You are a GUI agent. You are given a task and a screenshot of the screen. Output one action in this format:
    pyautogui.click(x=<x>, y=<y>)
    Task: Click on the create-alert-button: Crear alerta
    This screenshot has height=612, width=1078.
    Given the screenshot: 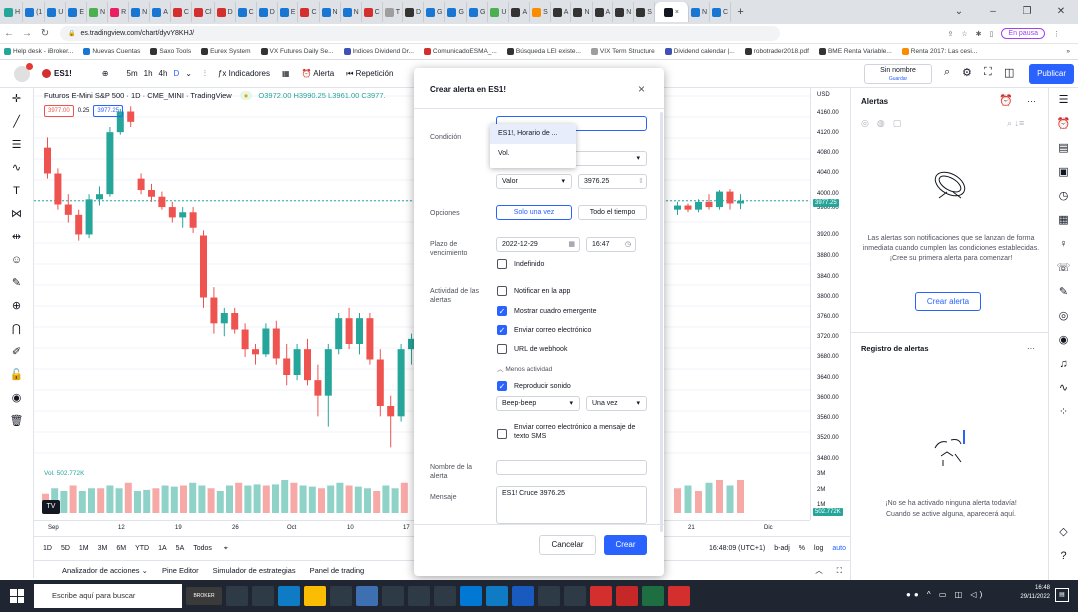 What is the action you would take?
    pyautogui.click(x=948, y=301)
    